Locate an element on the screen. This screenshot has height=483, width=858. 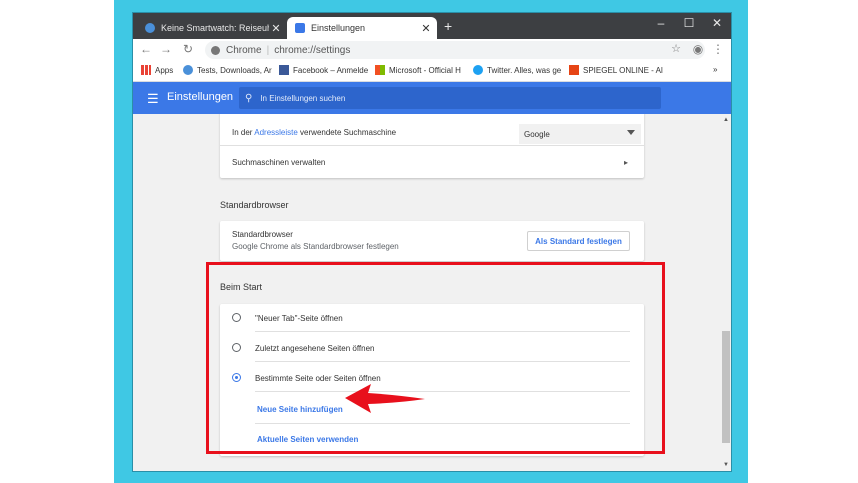
set-default-button: Als Standard festlegen is located at coordinates (578, 241).